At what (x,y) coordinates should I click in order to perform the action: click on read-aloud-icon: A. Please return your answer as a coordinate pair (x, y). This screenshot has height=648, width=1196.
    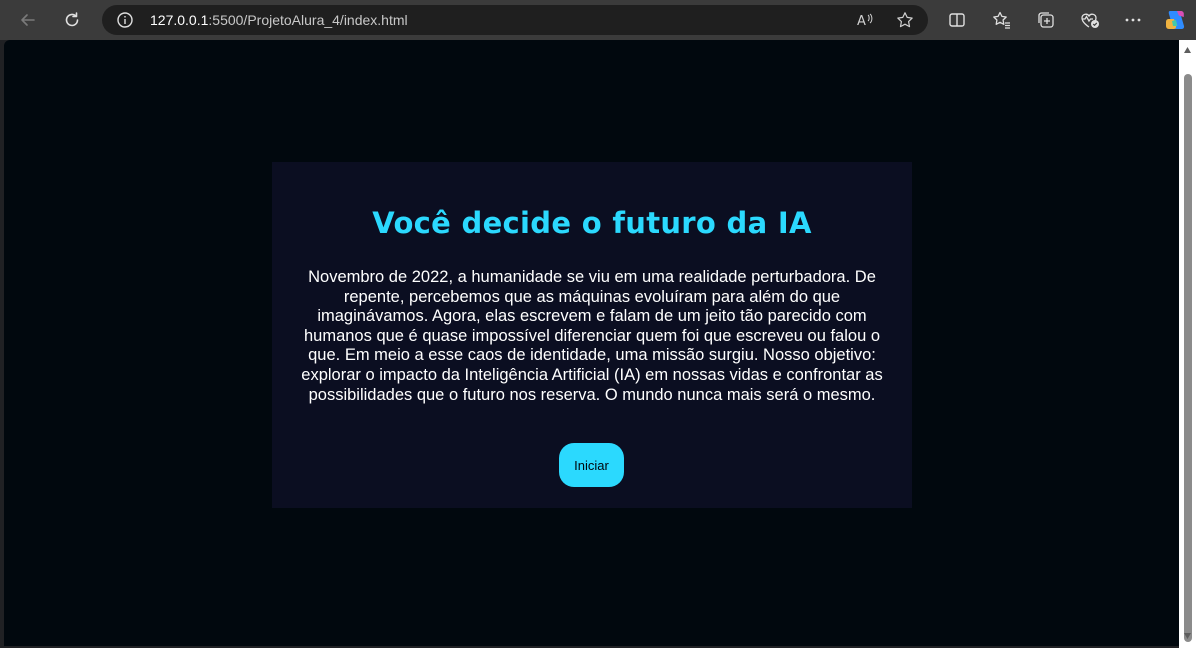
    Looking at the image, I should click on (865, 20).